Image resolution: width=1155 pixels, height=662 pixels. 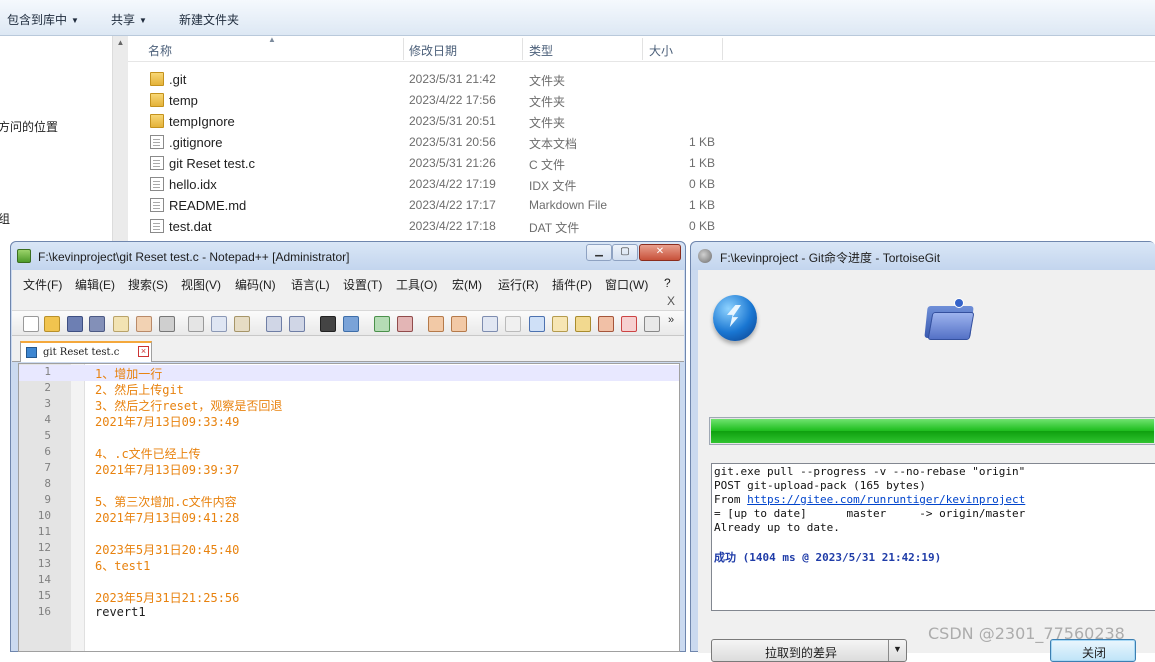 What do you see at coordinates (701, 205) in the screenshot?
I see `file-size: 1 KB` at bounding box center [701, 205].